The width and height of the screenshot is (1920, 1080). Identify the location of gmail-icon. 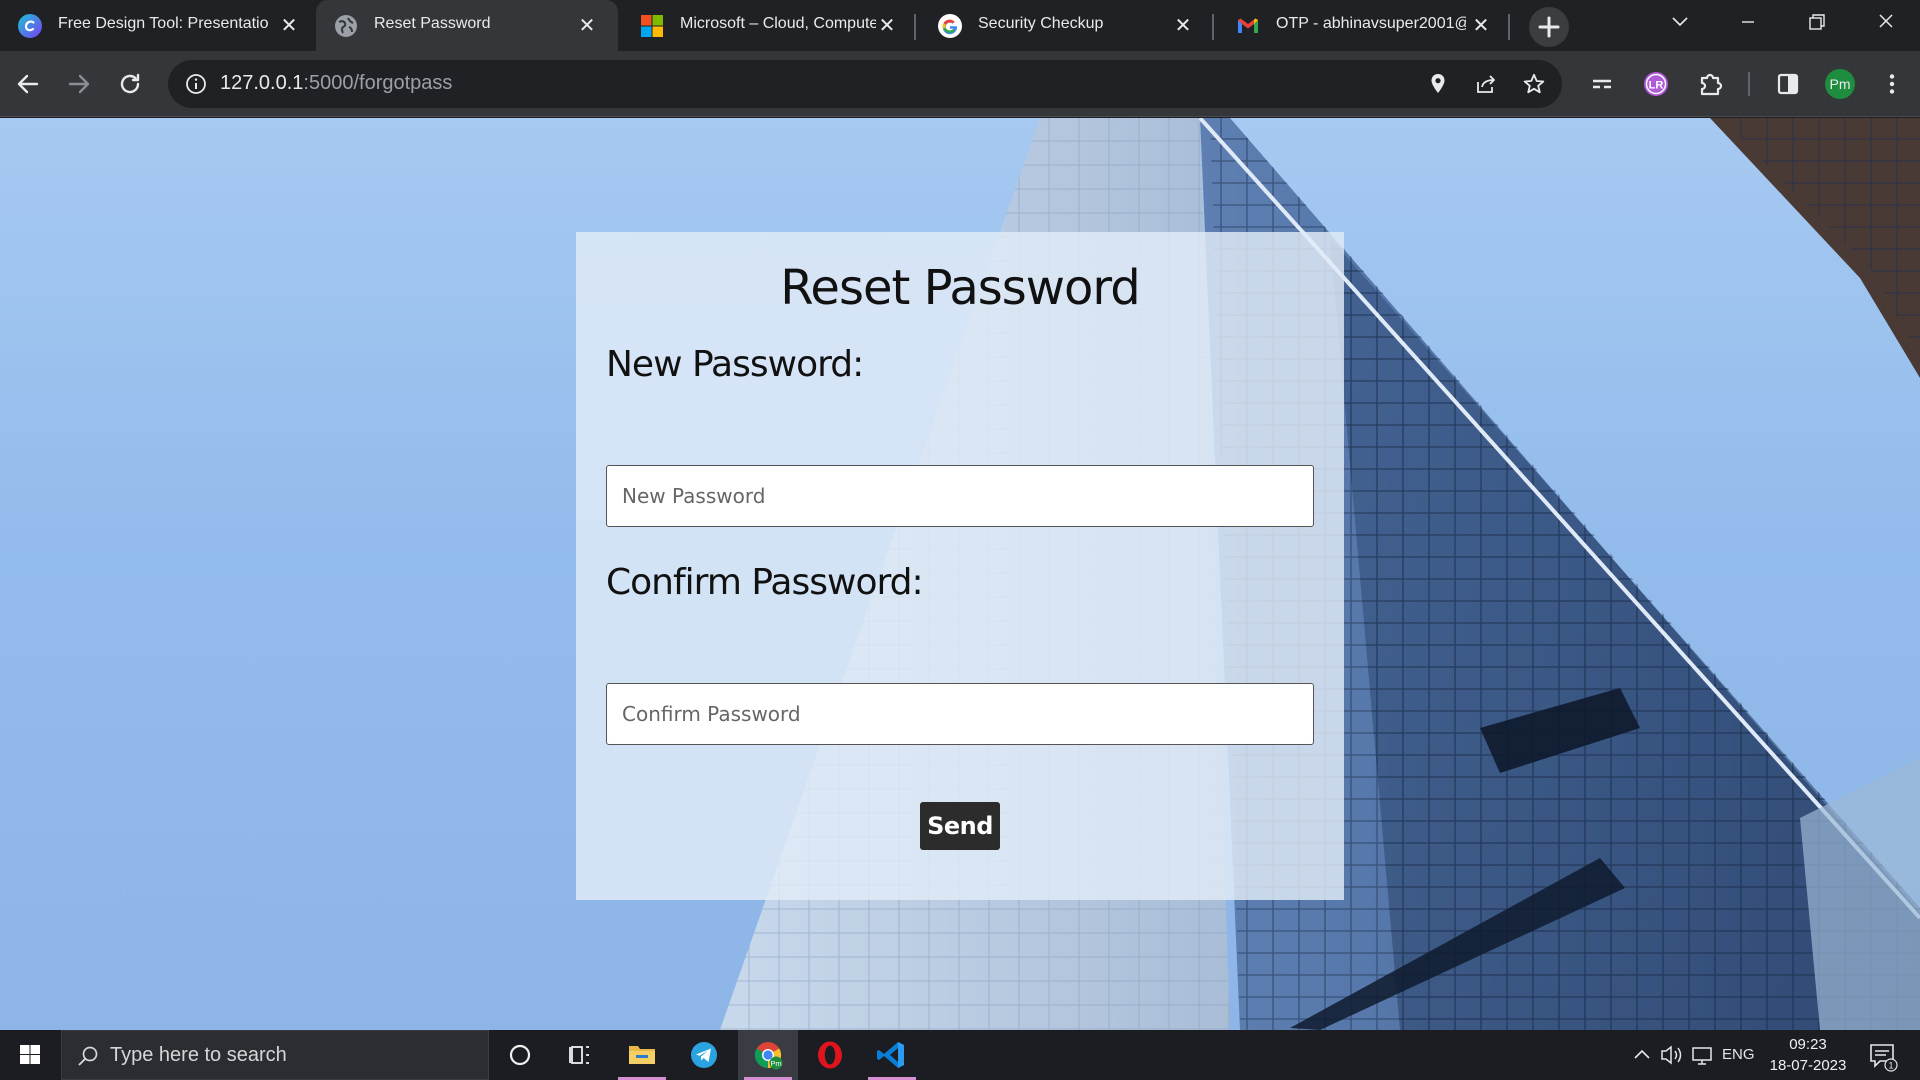
(1248, 25).